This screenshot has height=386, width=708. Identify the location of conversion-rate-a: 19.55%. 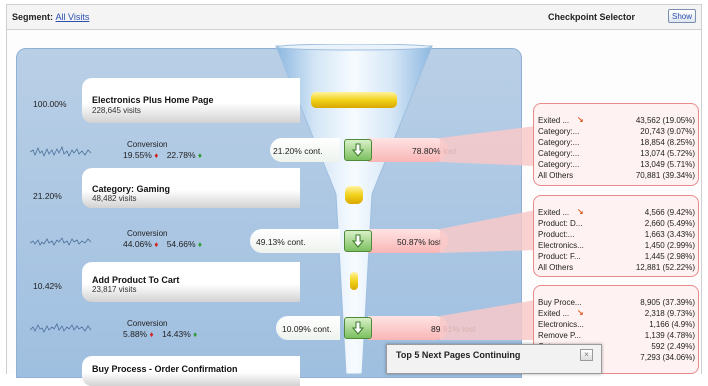
(137, 155).